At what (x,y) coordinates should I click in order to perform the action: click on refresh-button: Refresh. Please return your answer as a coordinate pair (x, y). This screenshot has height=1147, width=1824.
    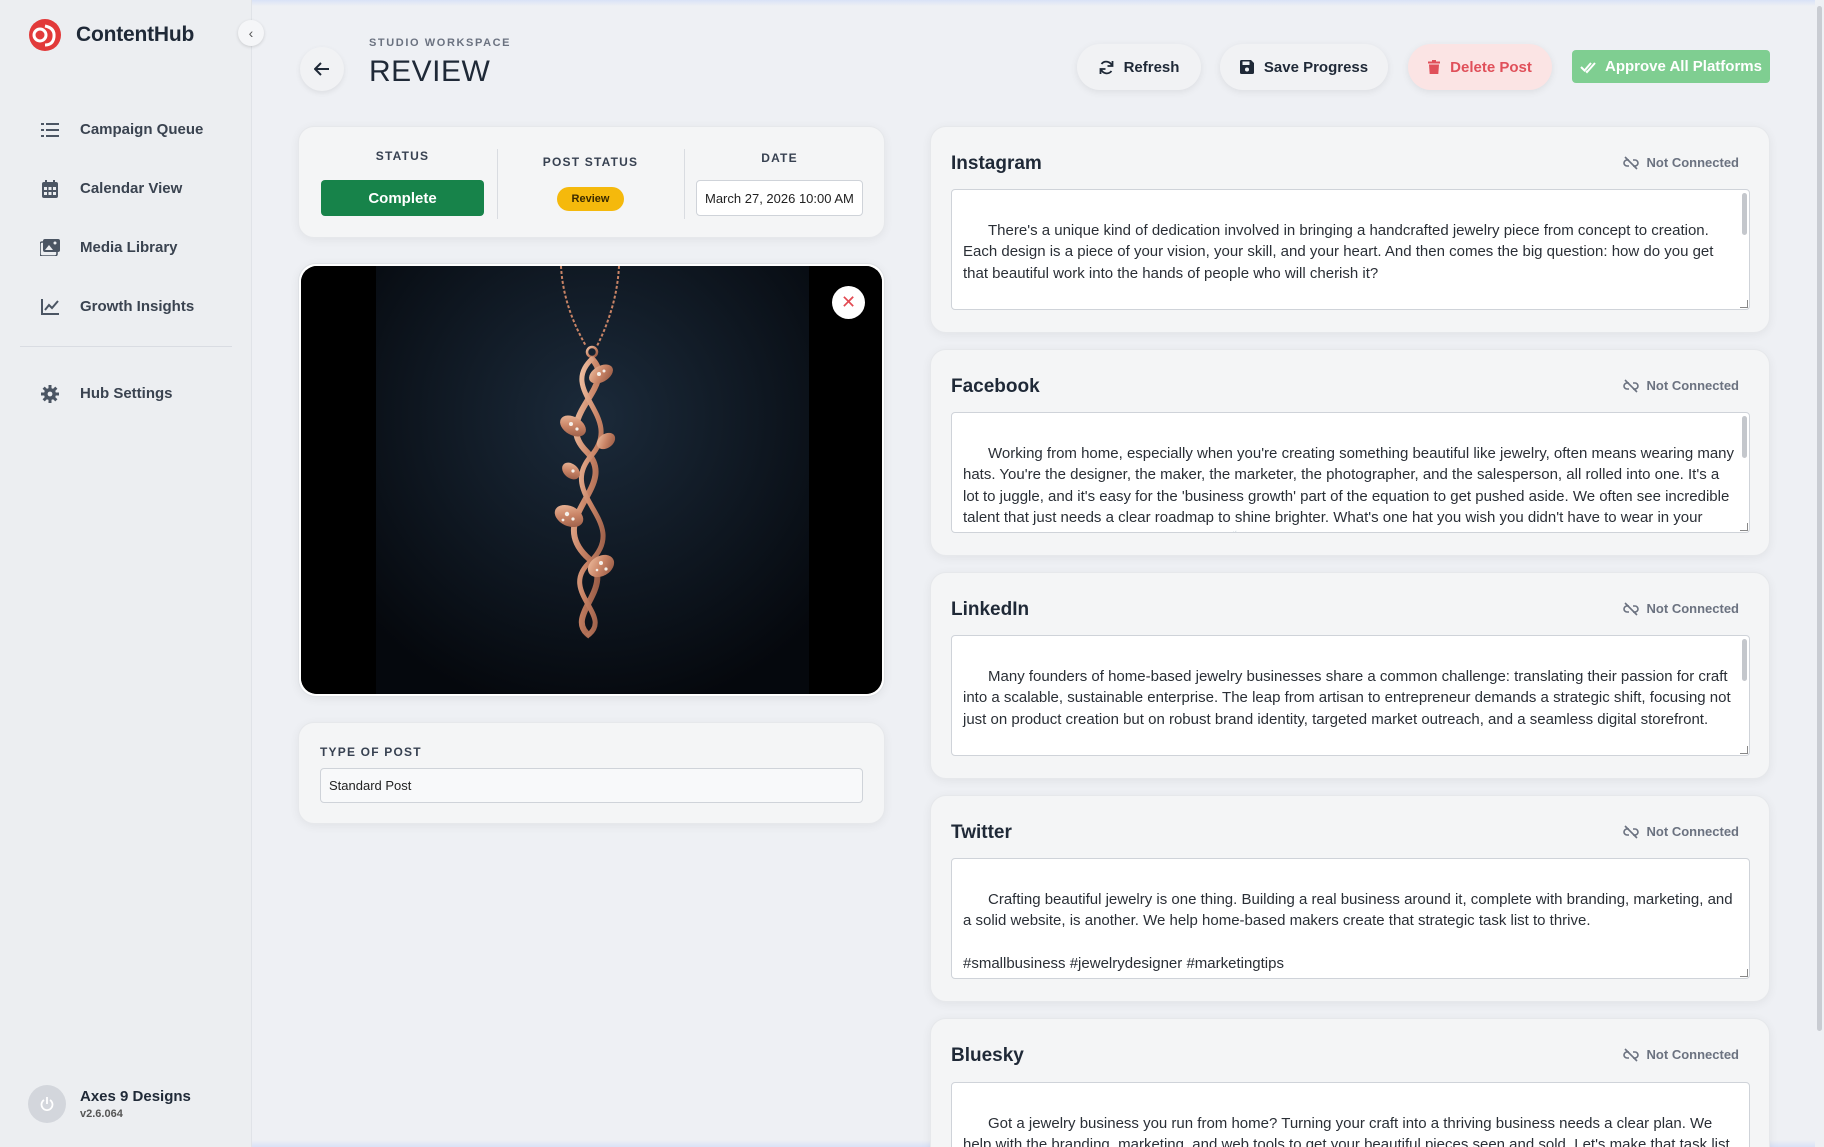
    Looking at the image, I should click on (1139, 67).